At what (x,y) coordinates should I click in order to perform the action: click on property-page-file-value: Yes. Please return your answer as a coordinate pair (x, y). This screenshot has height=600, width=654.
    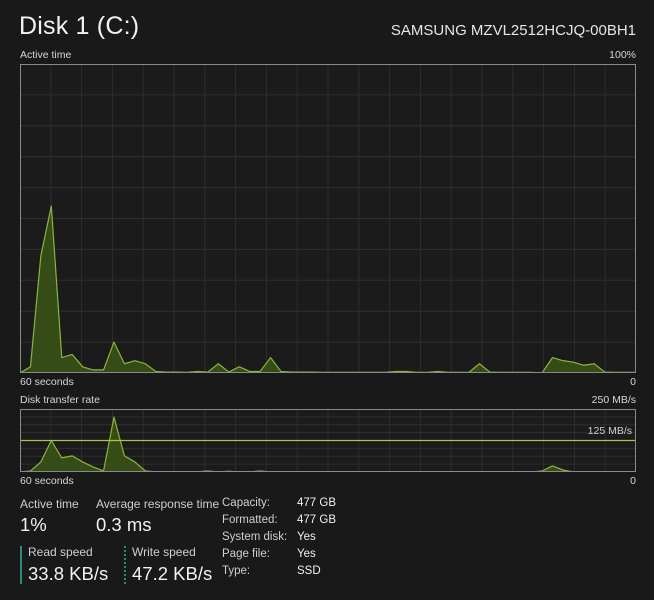
    Looking at the image, I should click on (306, 554).